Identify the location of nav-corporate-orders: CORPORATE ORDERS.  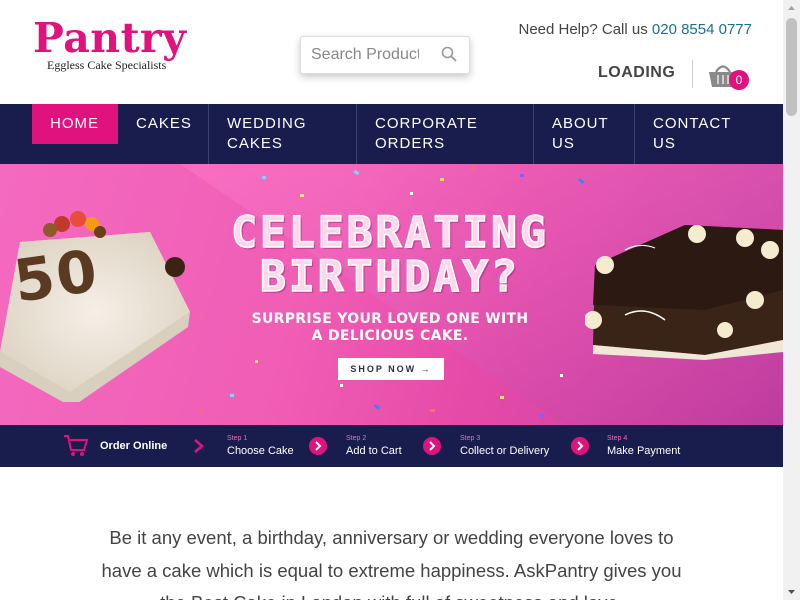
(445, 134).